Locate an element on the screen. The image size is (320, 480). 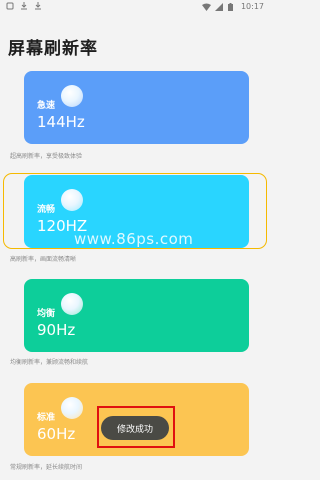
wifi-icon is located at coordinates (206, 7).